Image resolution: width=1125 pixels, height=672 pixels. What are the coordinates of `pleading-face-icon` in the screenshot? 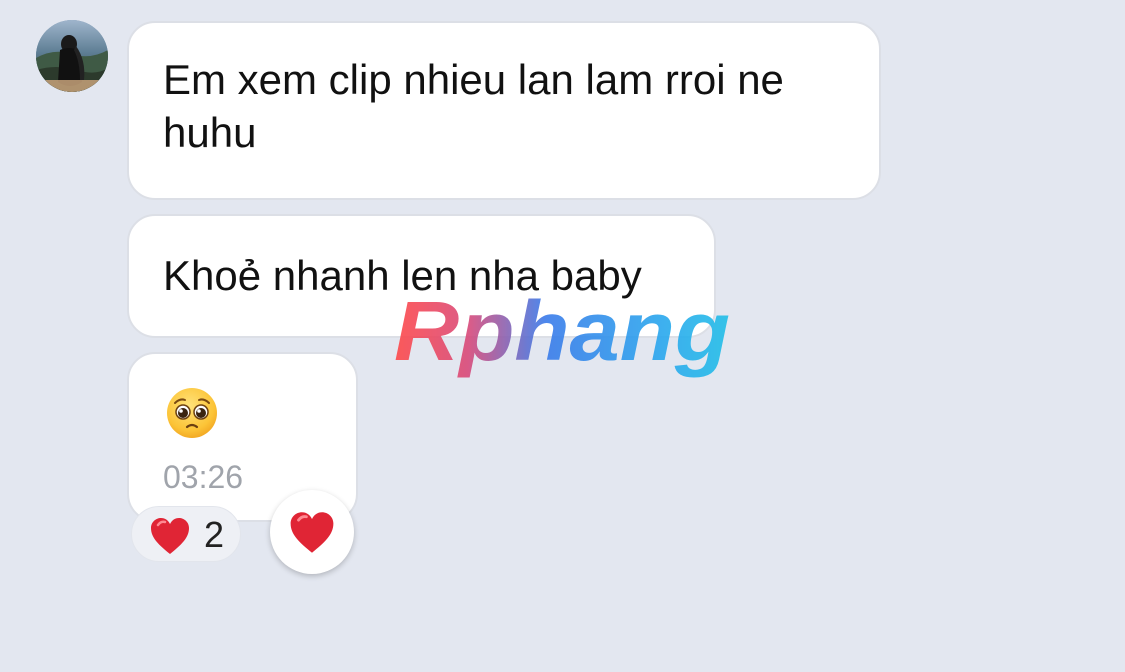 It's located at (192, 413).